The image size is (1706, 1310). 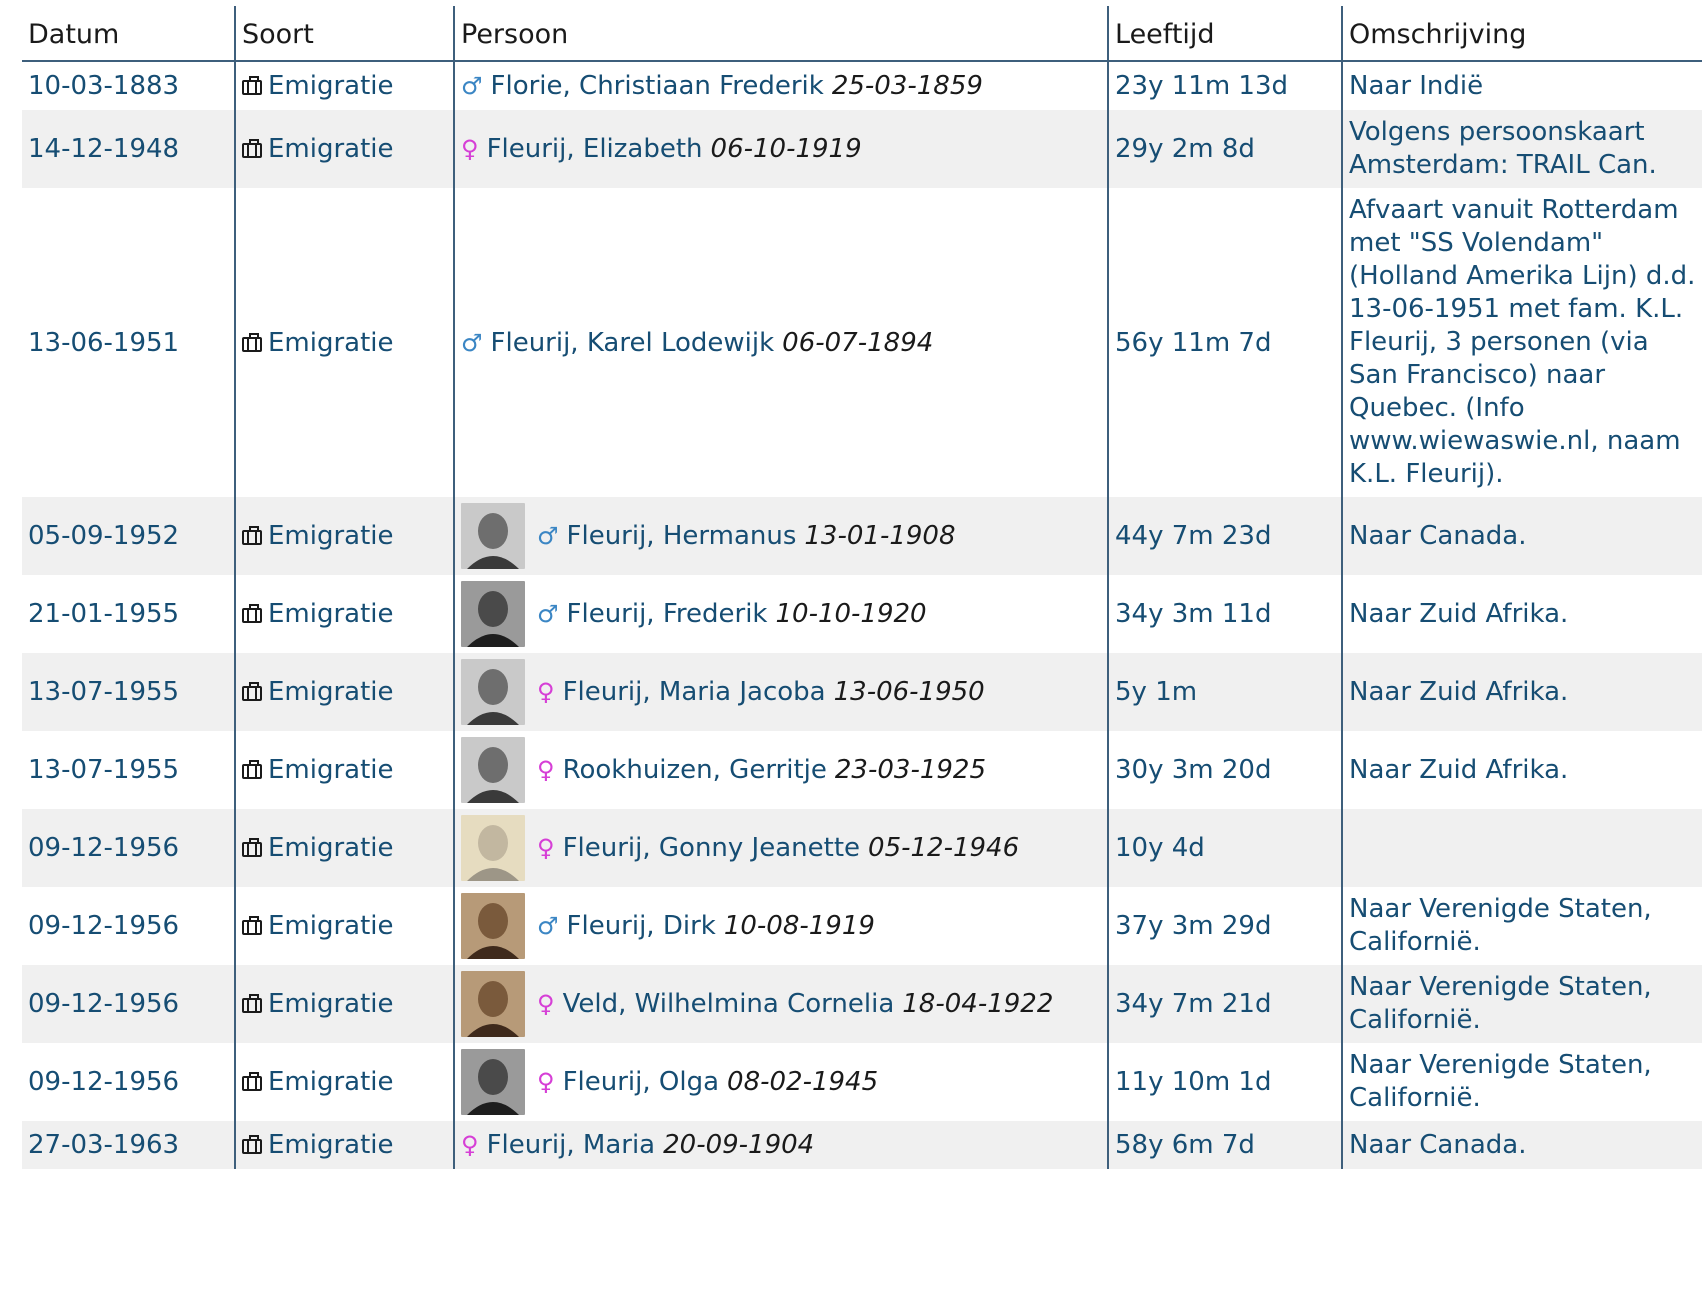 I want to click on age: 30y 3m 20d, so click(x=1224, y=770).